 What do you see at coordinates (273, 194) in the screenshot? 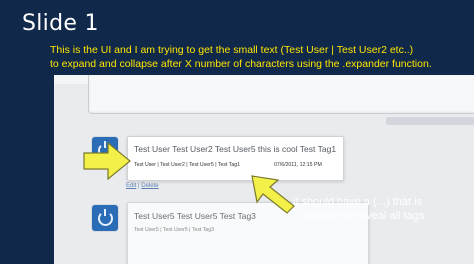
I see `up-left-arrow-icon` at bounding box center [273, 194].